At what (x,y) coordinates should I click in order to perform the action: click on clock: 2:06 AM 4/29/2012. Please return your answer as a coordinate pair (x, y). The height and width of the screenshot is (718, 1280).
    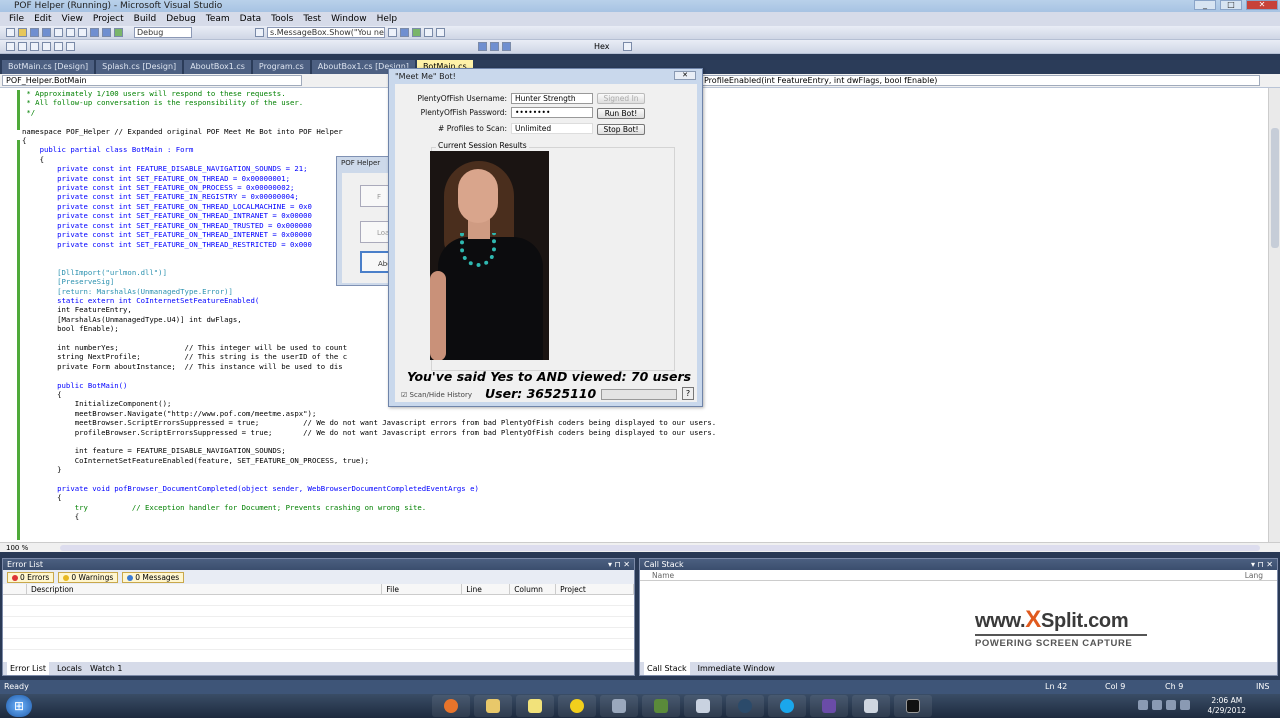
    Looking at the image, I should click on (1227, 706).